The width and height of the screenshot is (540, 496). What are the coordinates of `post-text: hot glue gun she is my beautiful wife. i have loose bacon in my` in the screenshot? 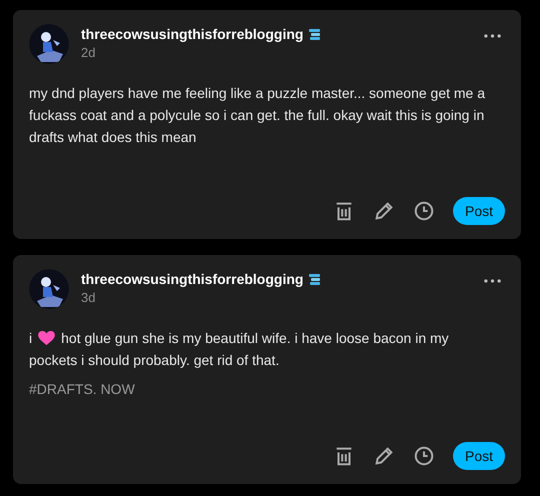 It's located at (255, 338).